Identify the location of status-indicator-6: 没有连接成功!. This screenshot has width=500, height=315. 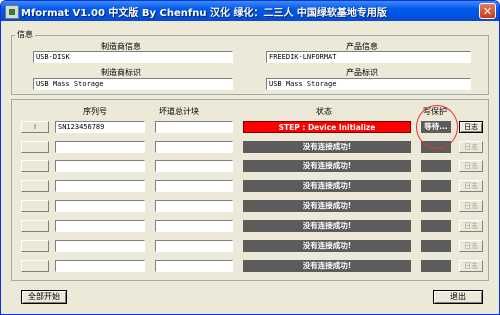
(327, 226).